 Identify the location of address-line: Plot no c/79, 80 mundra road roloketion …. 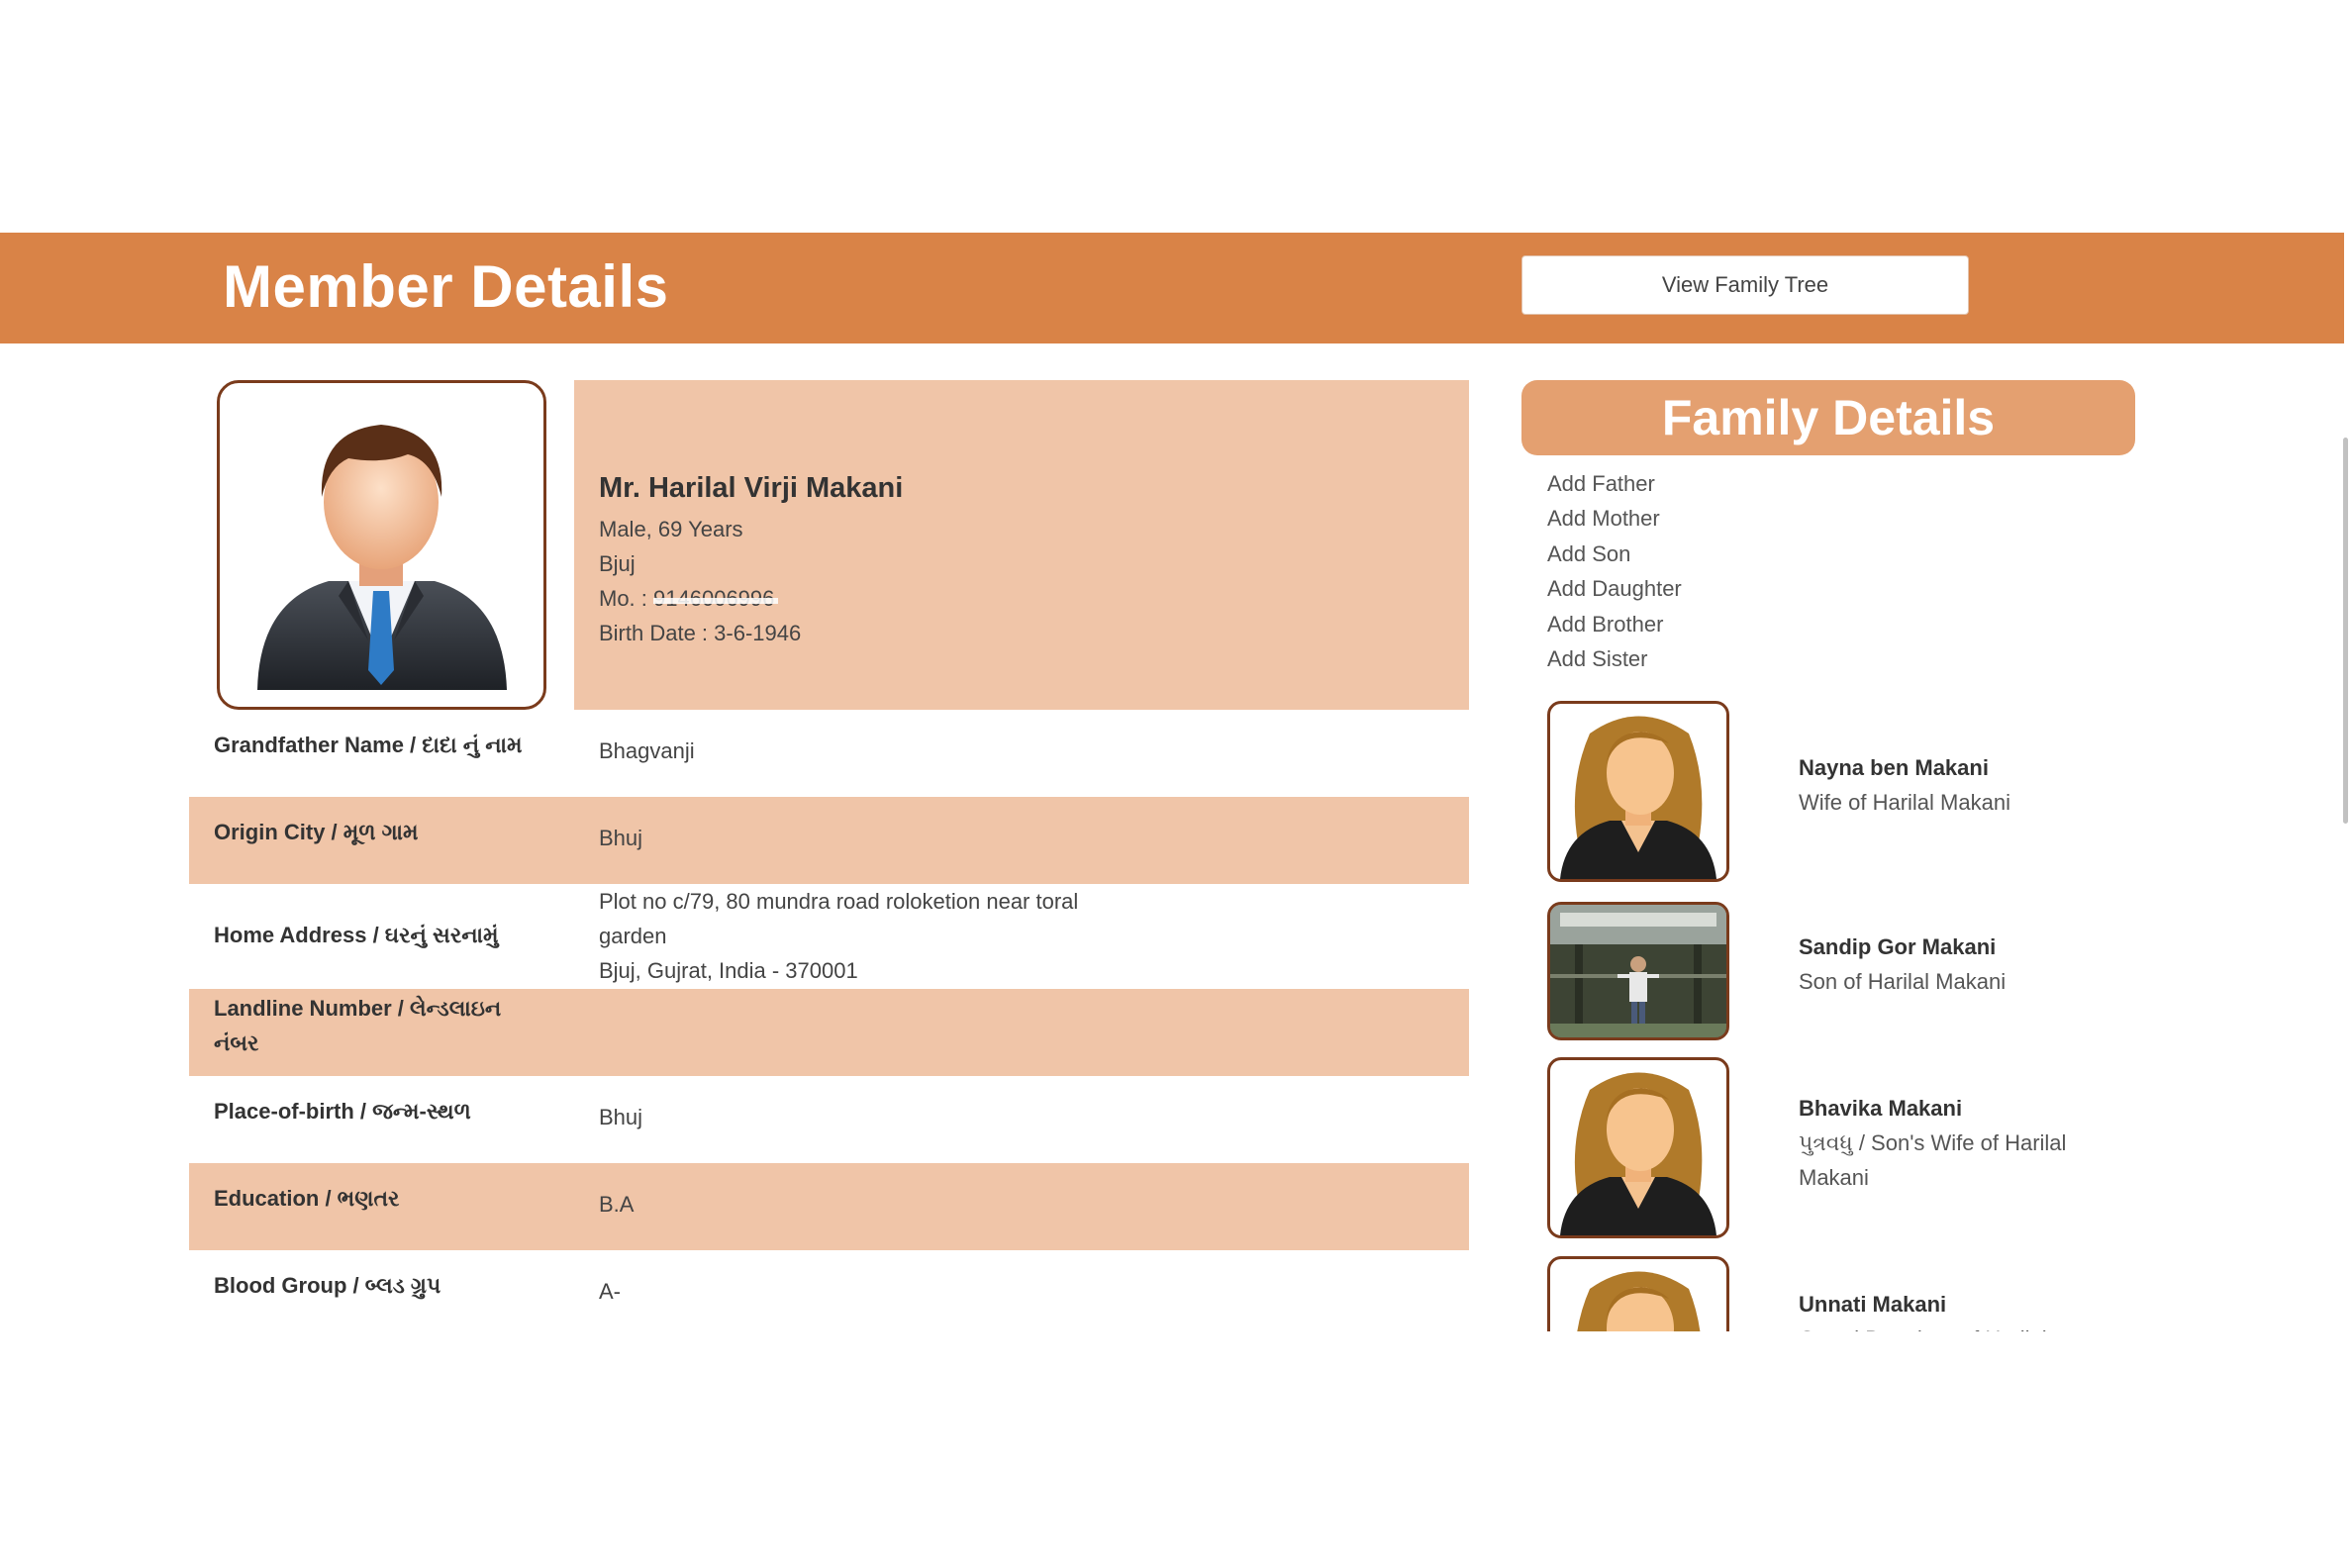
(839, 901).